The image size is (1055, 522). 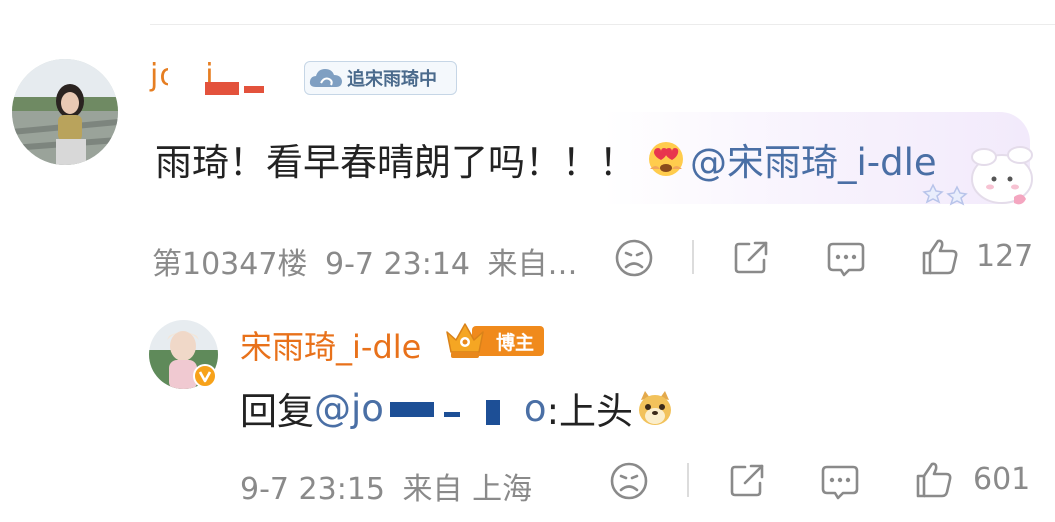 I want to click on fan-badge: 追宋雨琦中, so click(x=380, y=78).